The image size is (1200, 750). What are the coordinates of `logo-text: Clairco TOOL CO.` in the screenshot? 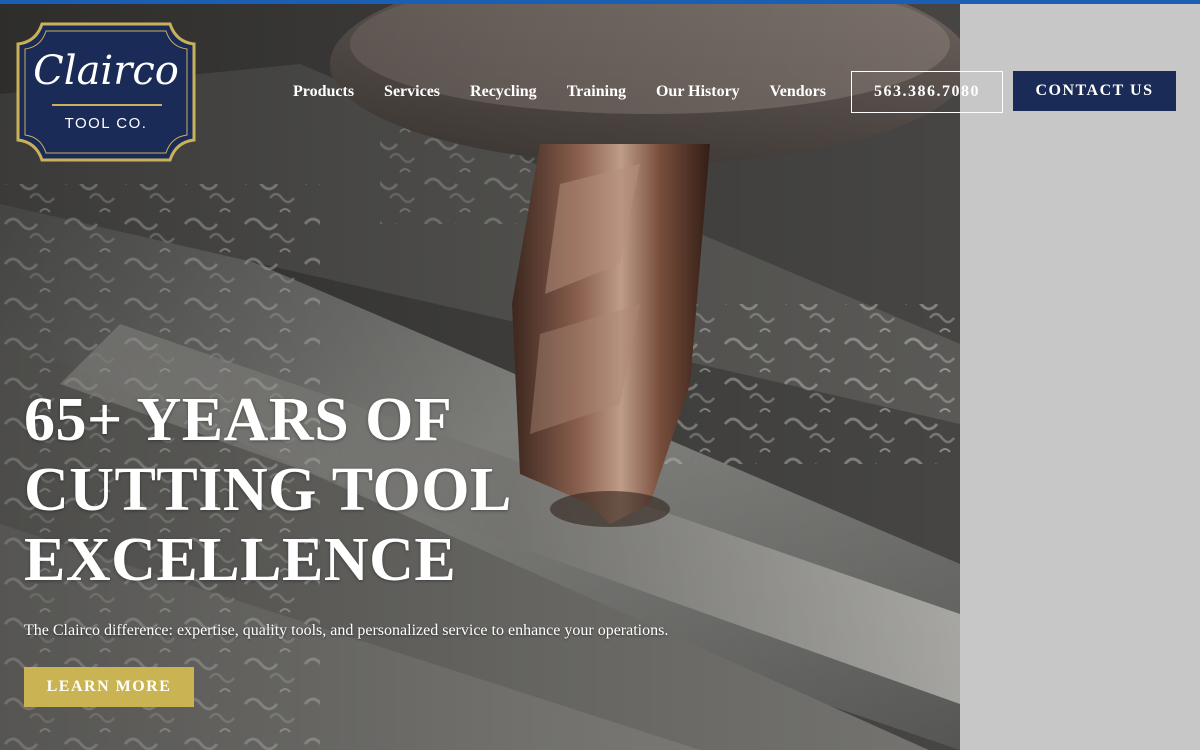 It's located at (106, 92).